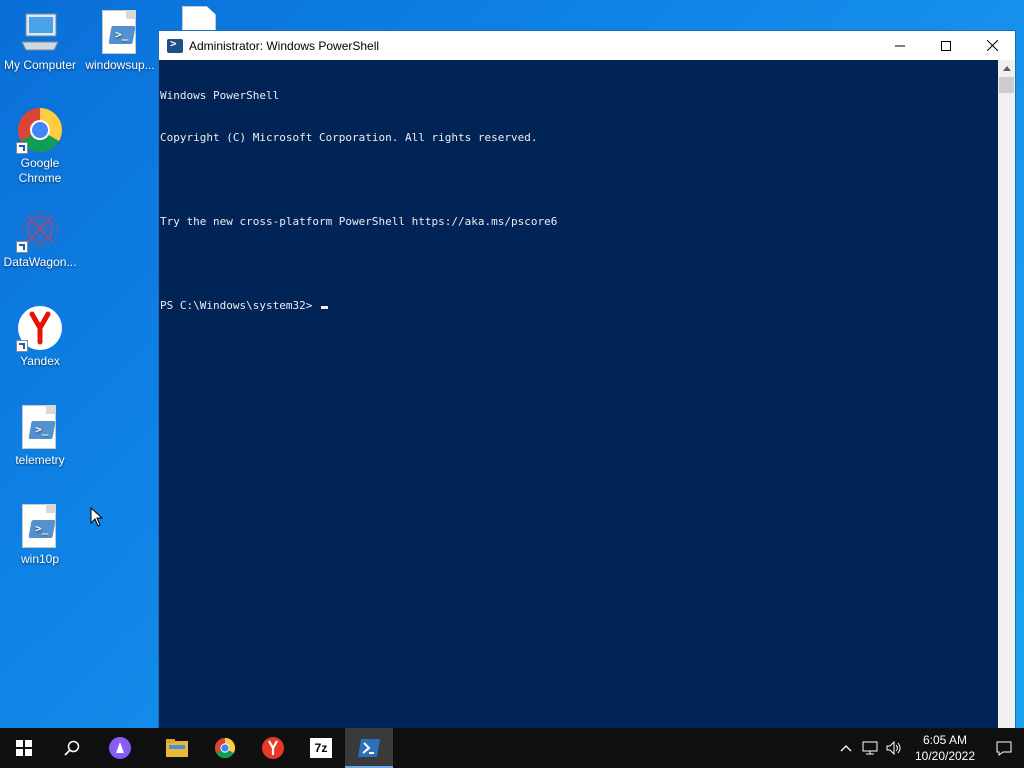 The image size is (1024, 768). I want to click on volume-button, so click(894, 748).